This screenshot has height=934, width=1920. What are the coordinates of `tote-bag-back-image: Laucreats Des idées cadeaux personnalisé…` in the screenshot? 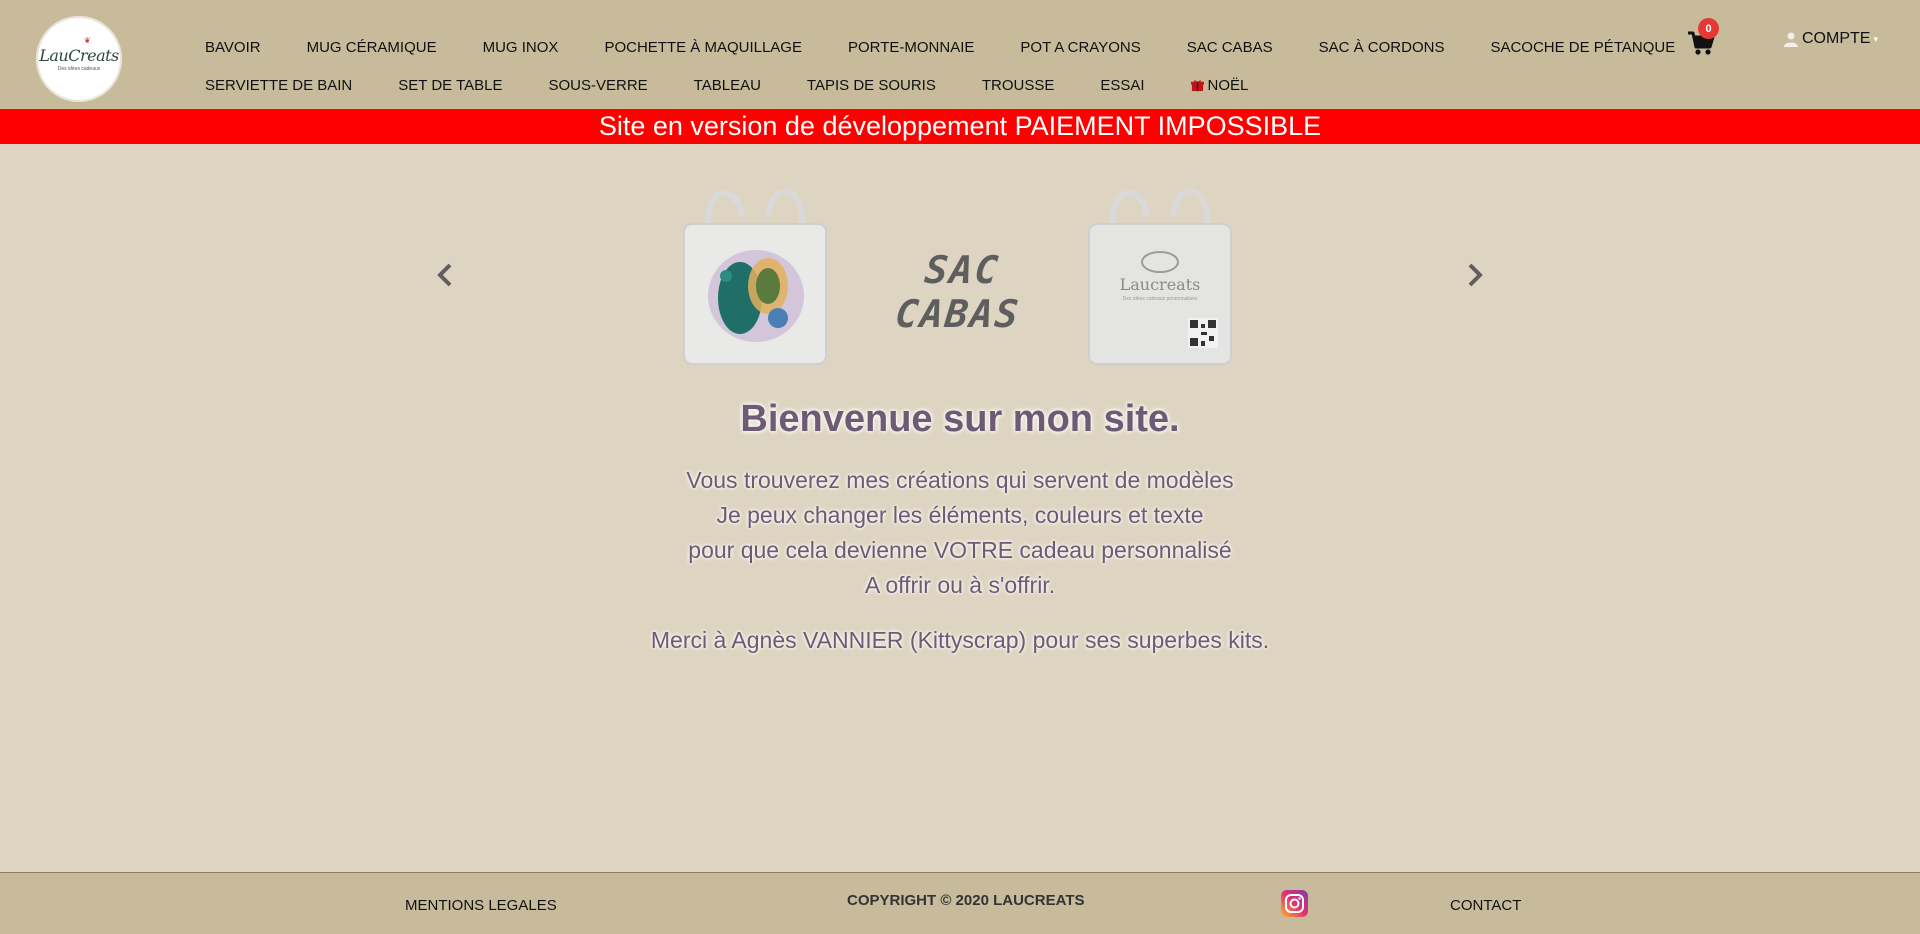 It's located at (1160, 276).